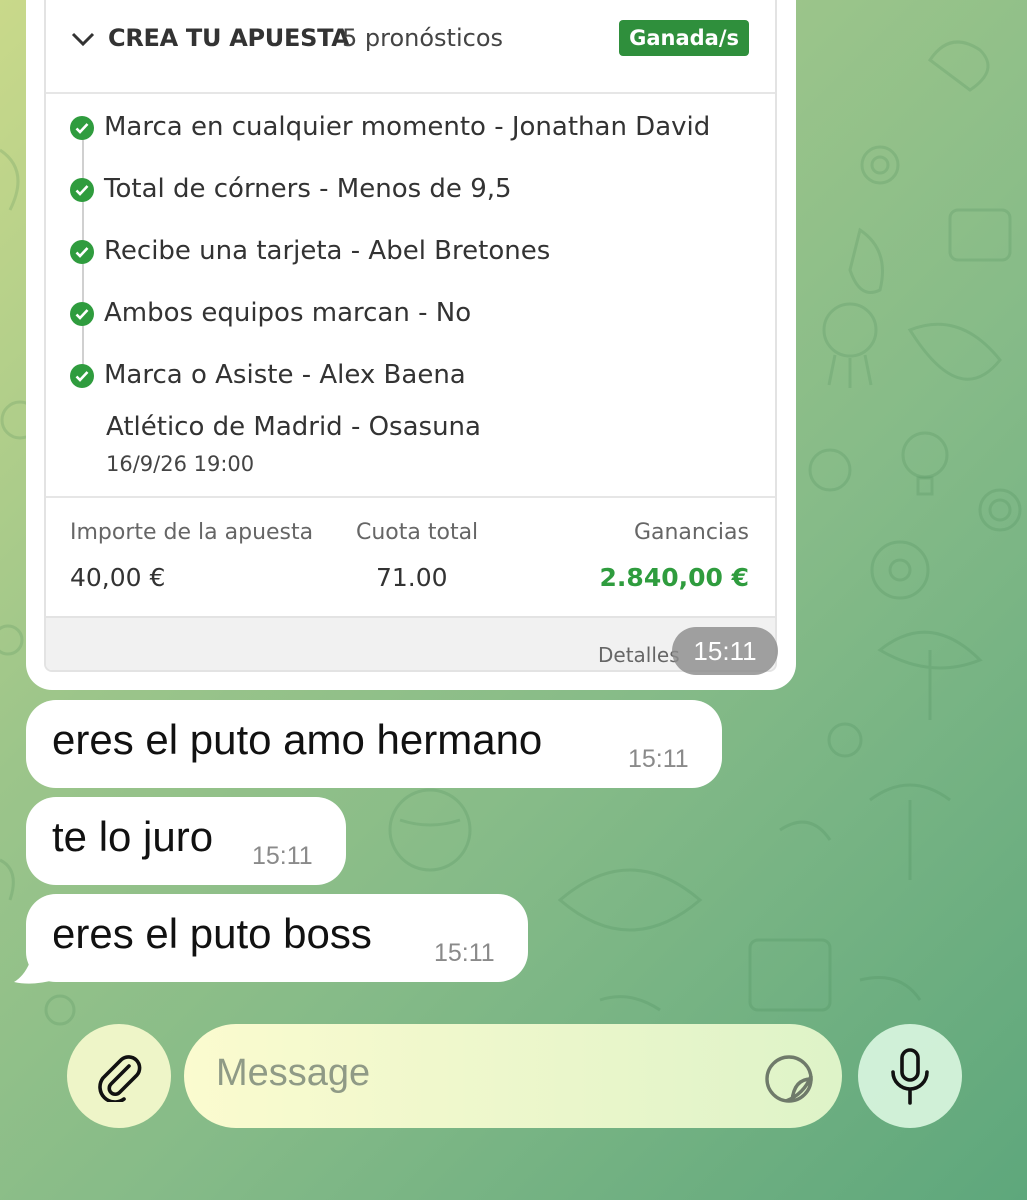 This screenshot has height=1200, width=1027. Describe the element at coordinates (293, 1073) in the screenshot. I see `message-placeholder: Message` at that location.